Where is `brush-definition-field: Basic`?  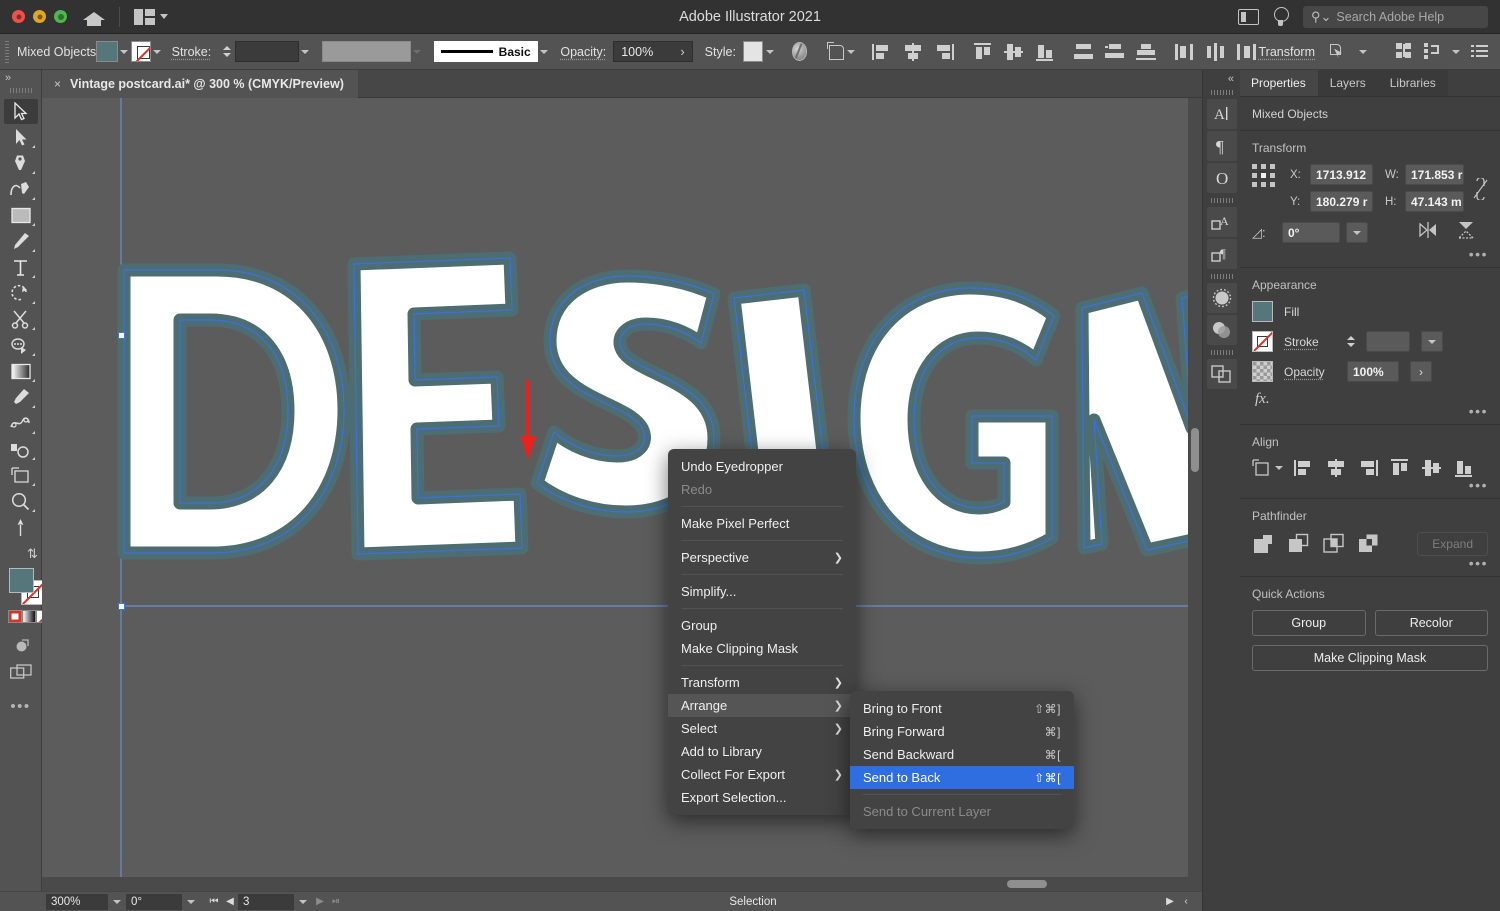
brush-definition-field: Basic is located at coordinates (485, 51).